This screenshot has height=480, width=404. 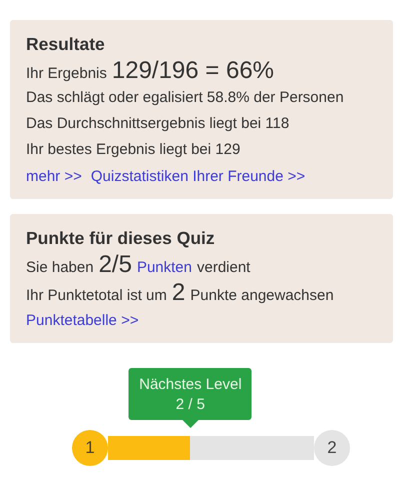 I want to click on level-node: 1, so click(x=90, y=448).